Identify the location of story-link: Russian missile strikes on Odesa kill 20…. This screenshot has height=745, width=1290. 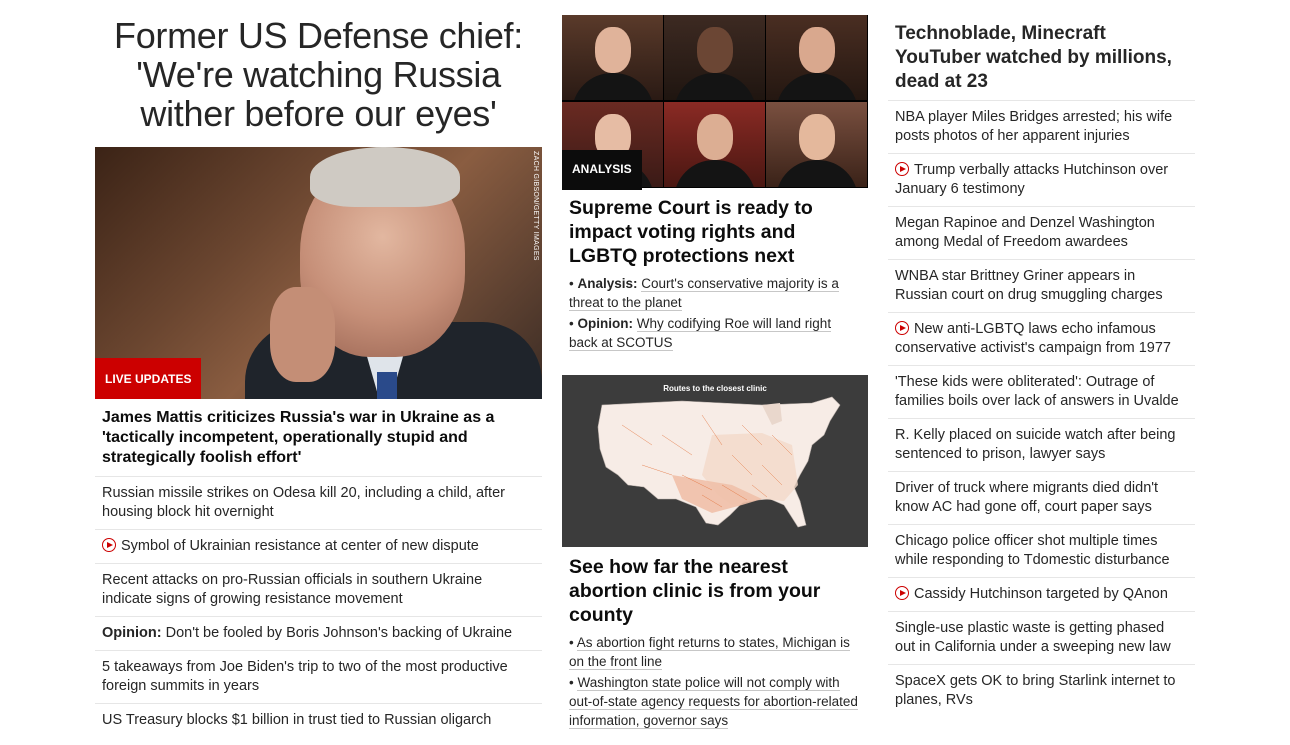
(318, 502).